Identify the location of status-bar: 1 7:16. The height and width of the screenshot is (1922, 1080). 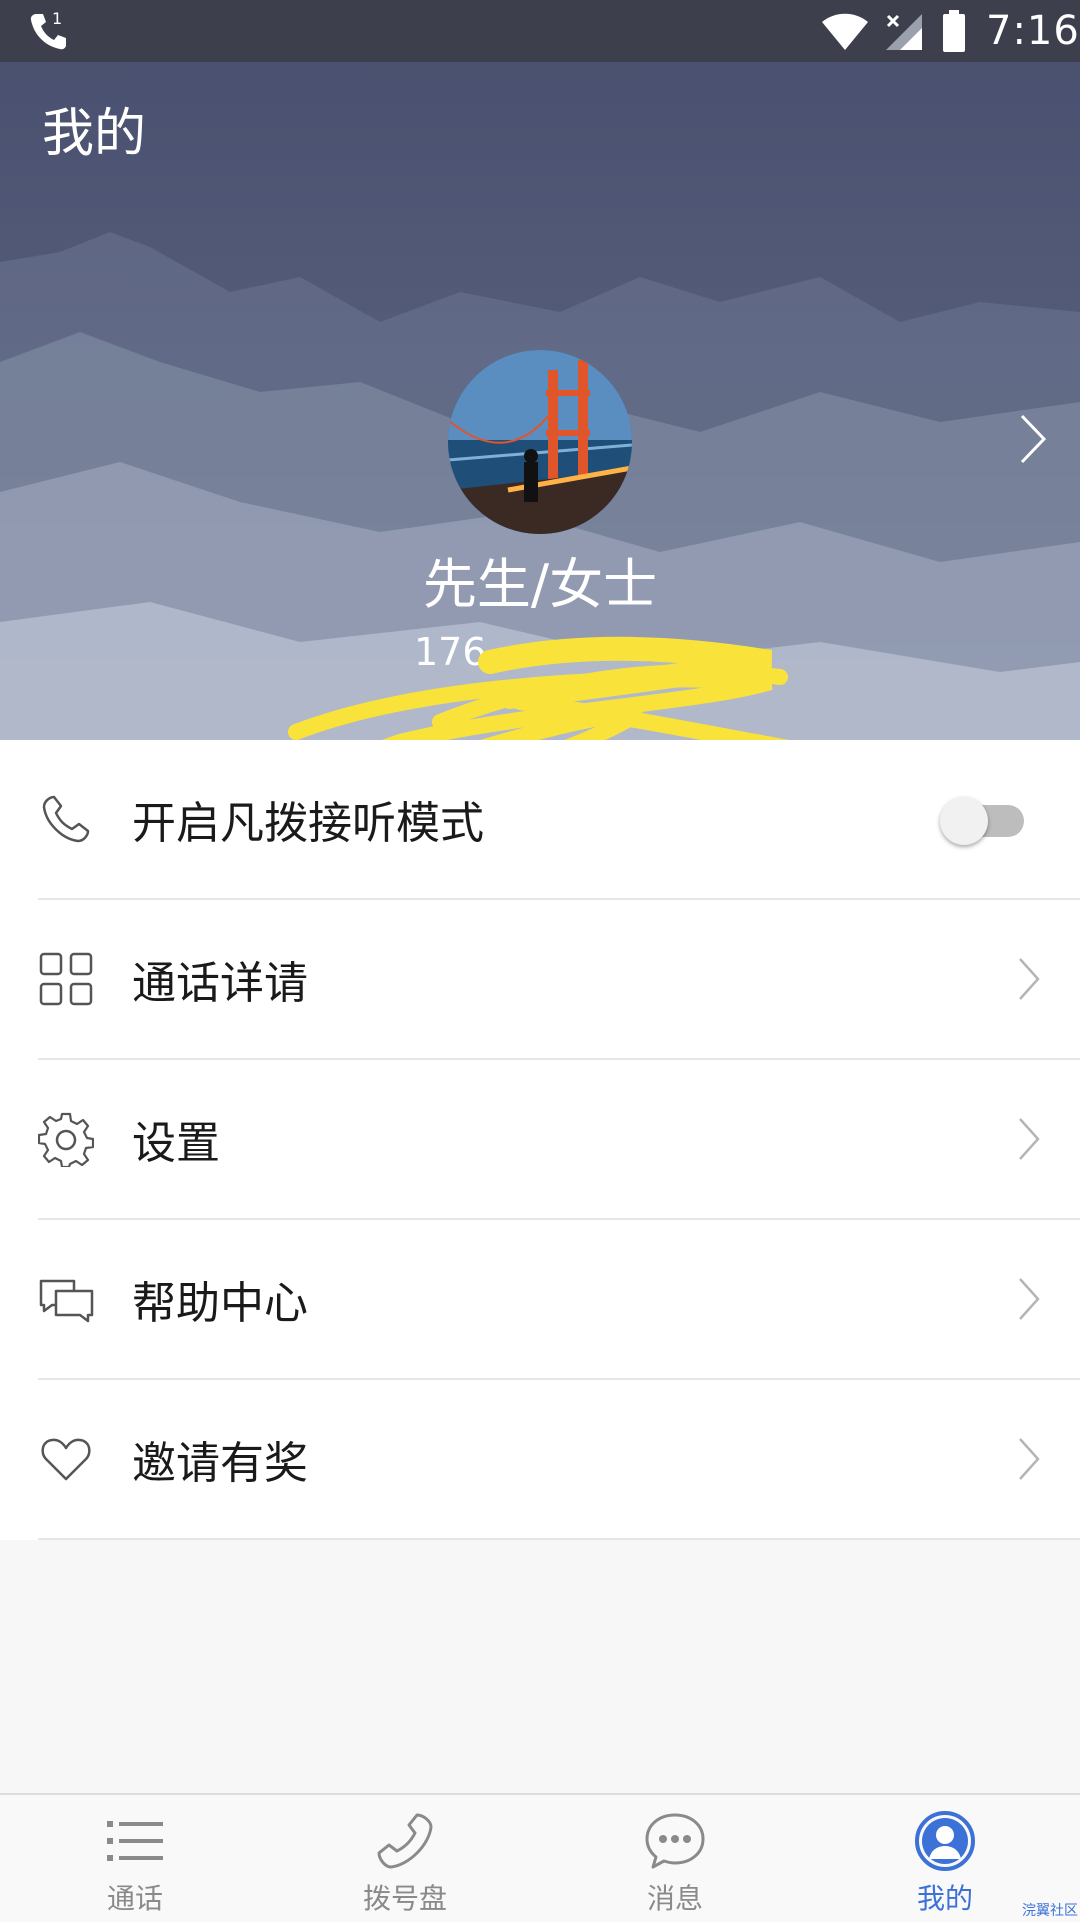
(540, 31).